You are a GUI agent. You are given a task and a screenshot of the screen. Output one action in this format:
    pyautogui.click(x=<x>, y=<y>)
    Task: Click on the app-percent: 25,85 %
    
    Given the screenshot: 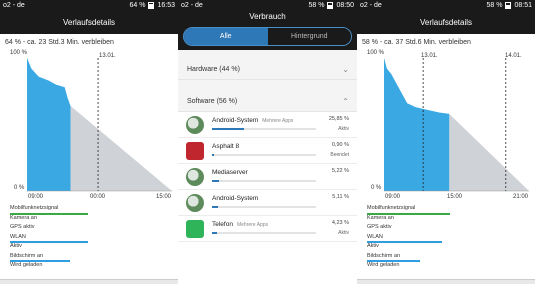 What is the action you would take?
    pyautogui.click(x=338, y=119)
    